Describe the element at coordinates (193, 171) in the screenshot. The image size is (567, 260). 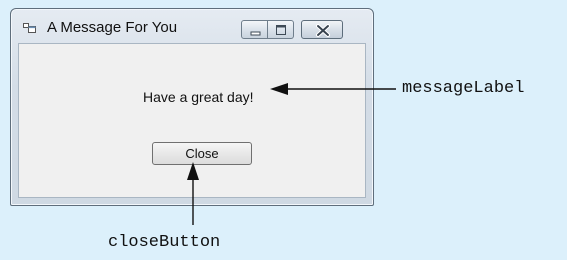
I see `button-arrowhead` at that location.